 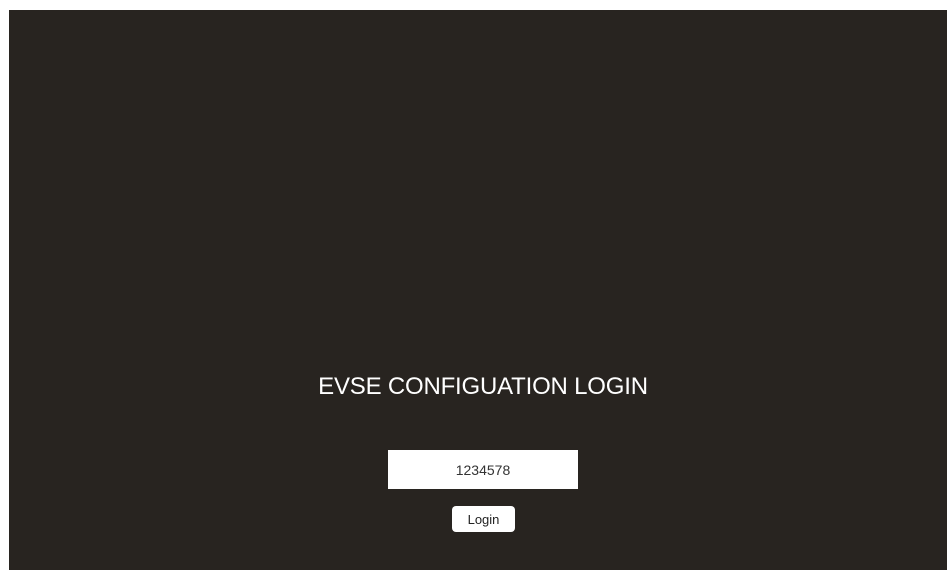 What do you see at coordinates (483, 469) in the screenshot?
I see `pin-input` at bounding box center [483, 469].